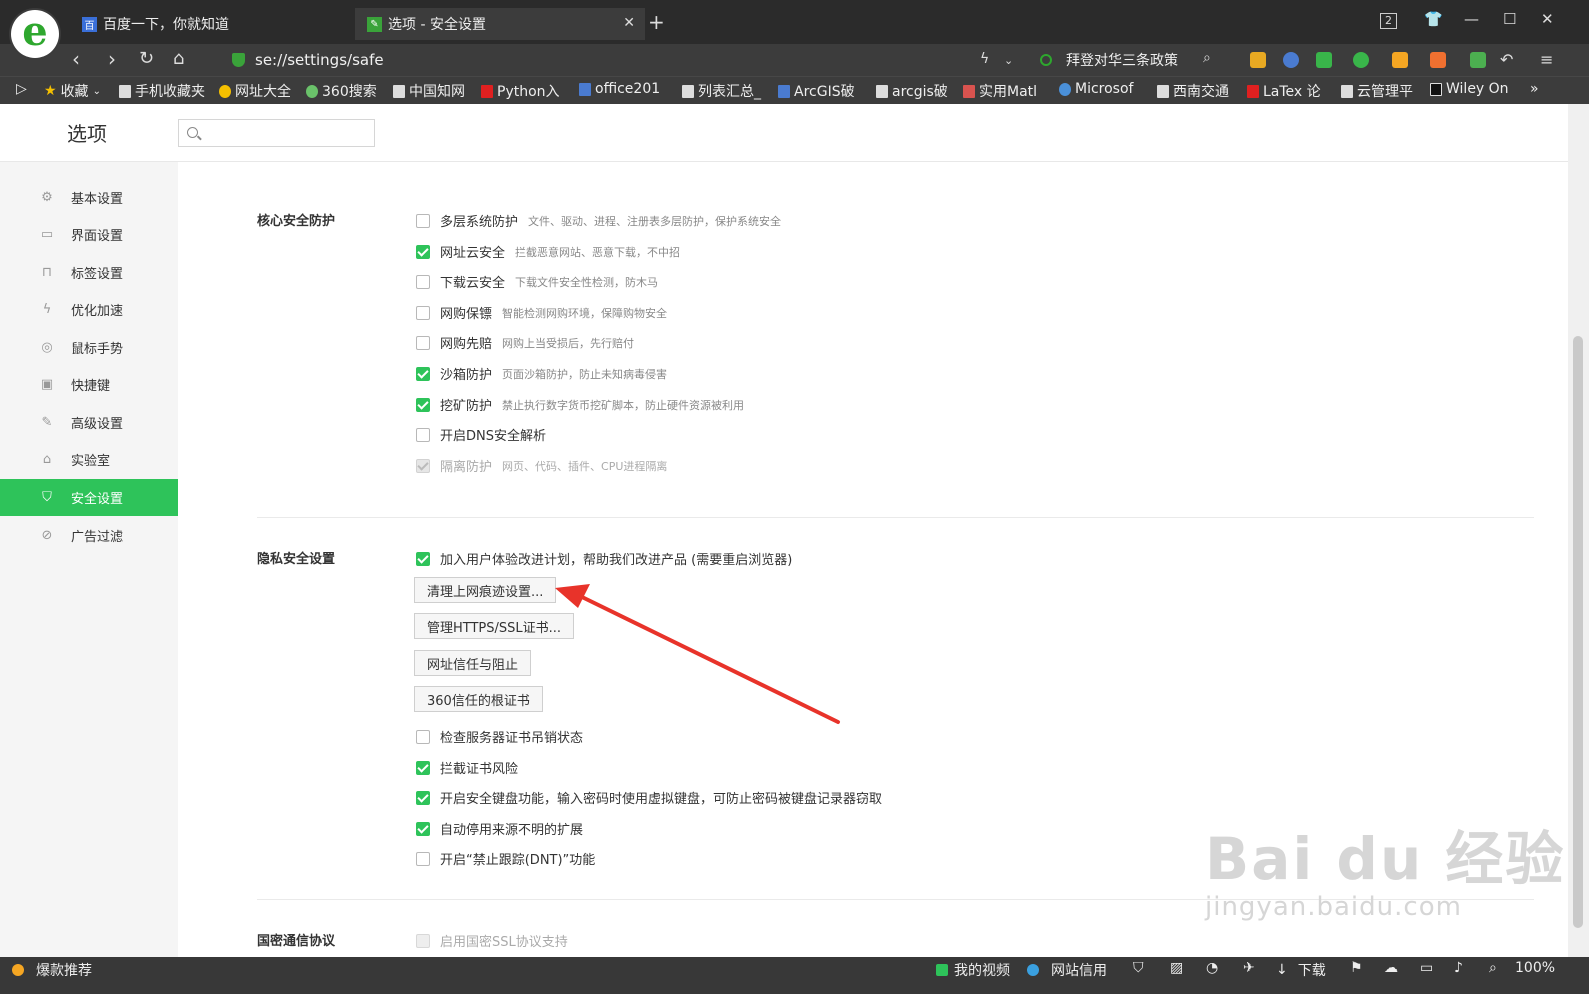 The image size is (1589, 994). What do you see at coordinates (1426, 968) in the screenshot?
I see `window-icon: ▭` at bounding box center [1426, 968].